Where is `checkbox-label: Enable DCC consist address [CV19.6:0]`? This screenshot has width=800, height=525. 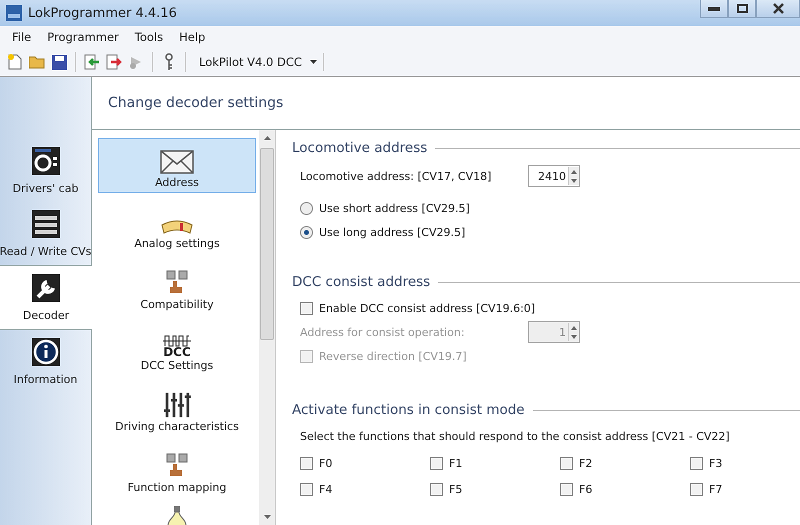 checkbox-label: Enable DCC consist address [CV19.6:0] is located at coordinates (427, 308).